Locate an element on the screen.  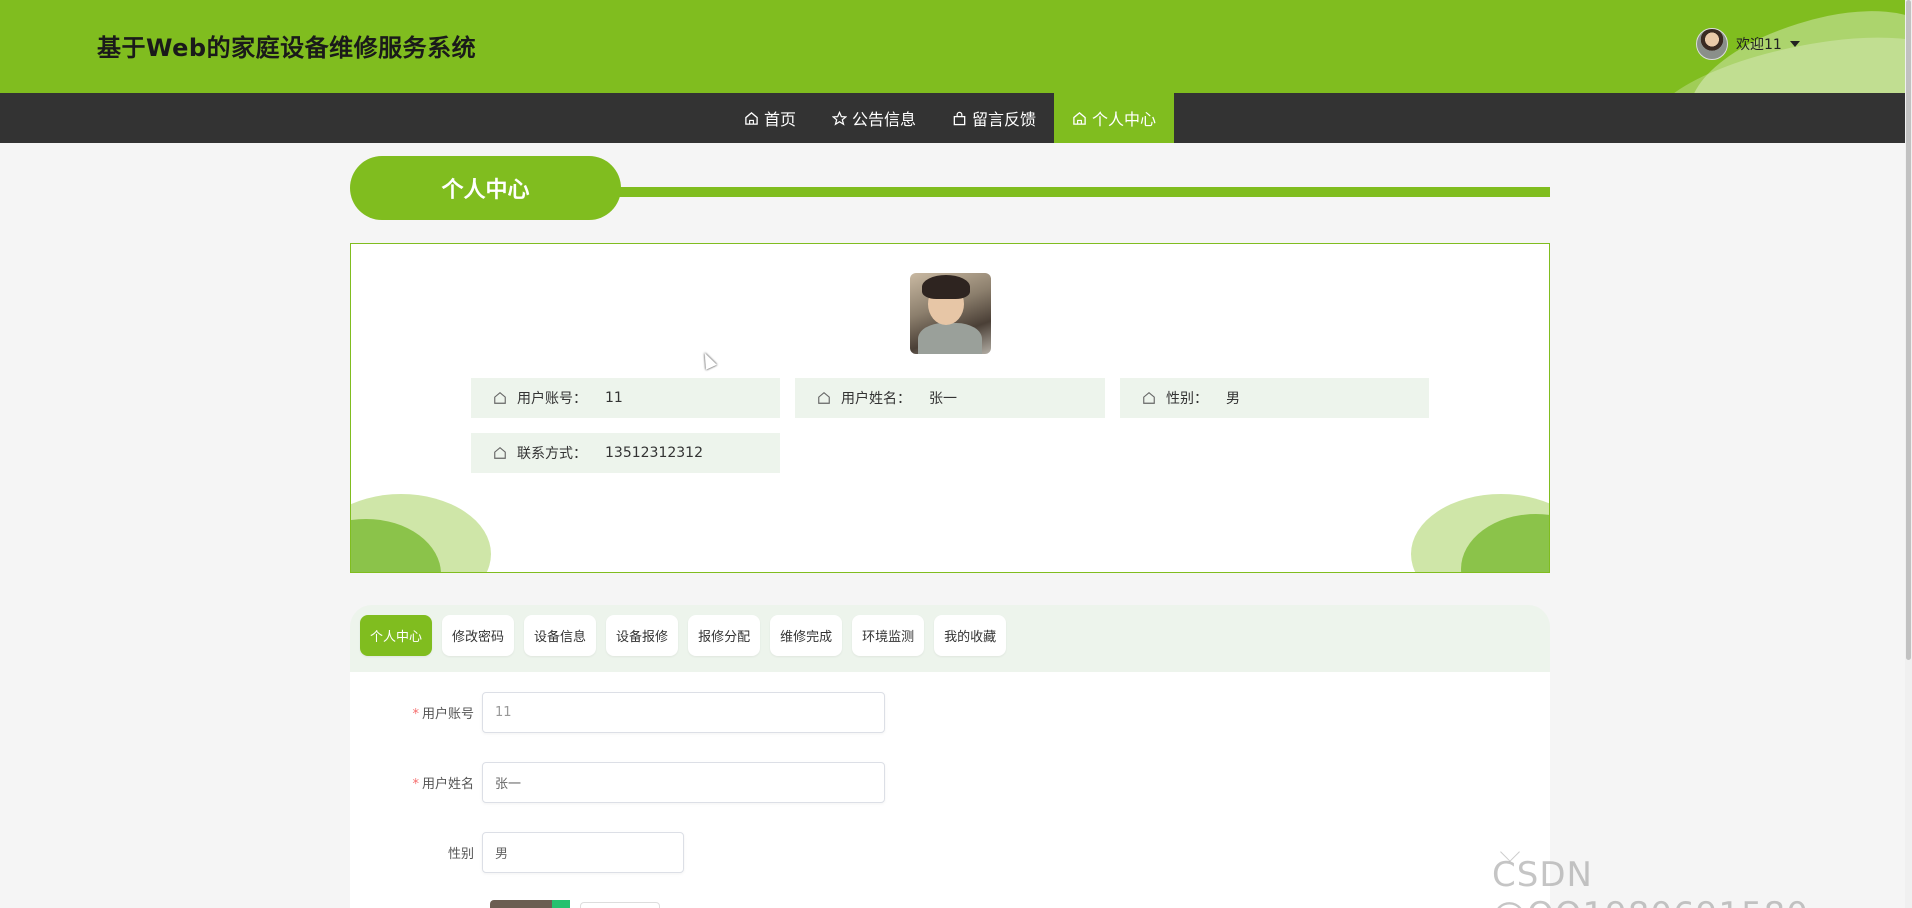
nav-item-feedback: 留言反馈 is located at coordinates (994, 118).